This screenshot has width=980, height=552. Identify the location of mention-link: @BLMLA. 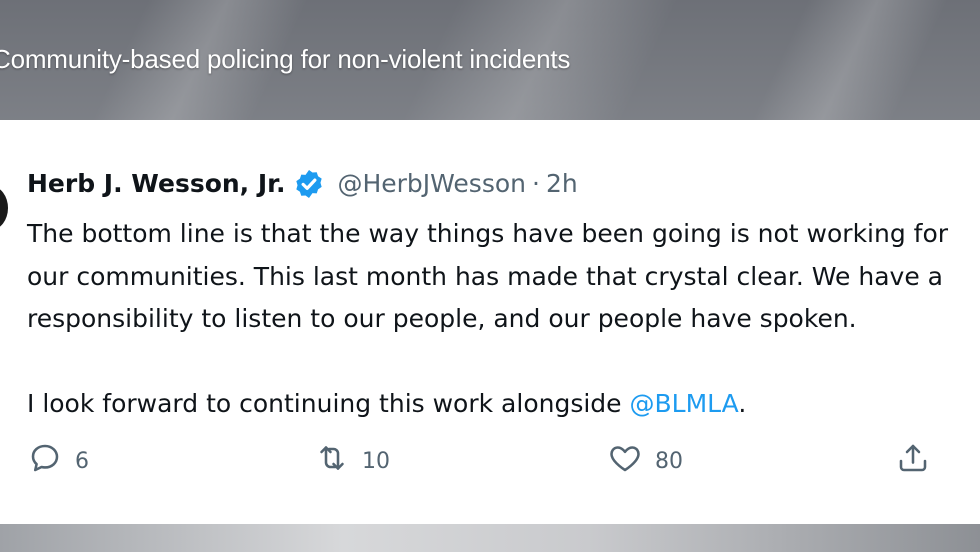
(684, 403).